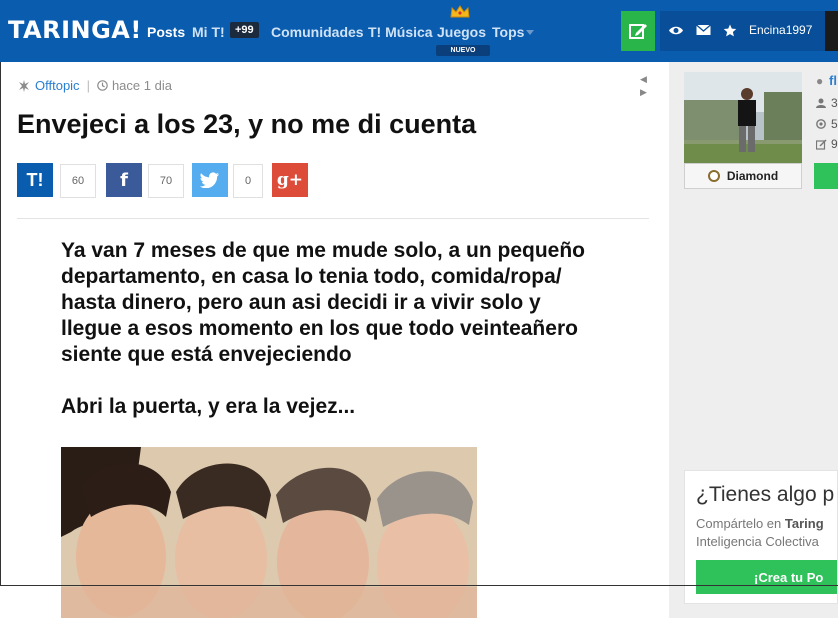 The image size is (838, 618). Describe the element at coordinates (244, 30) in the screenshot. I see `notifications-badge: +99` at that location.